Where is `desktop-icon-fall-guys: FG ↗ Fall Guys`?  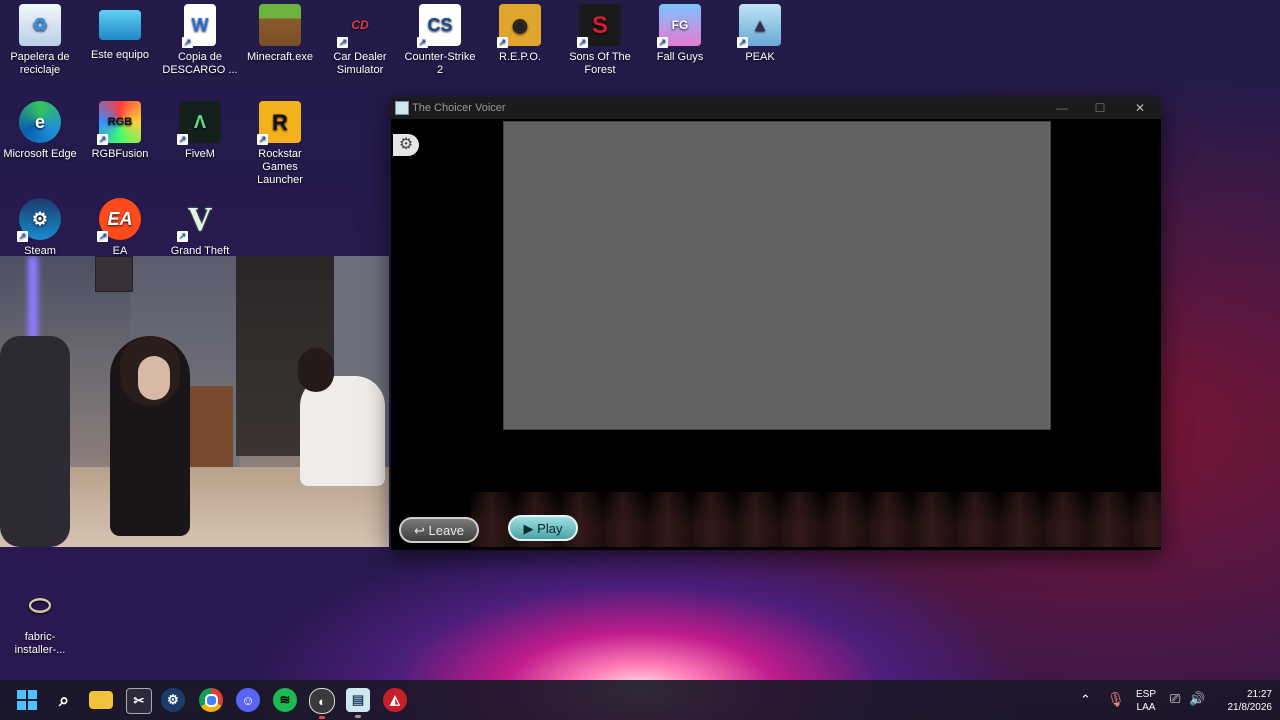
desktop-icon-fall-guys: FG ↗ Fall Guys is located at coordinates (680, 32).